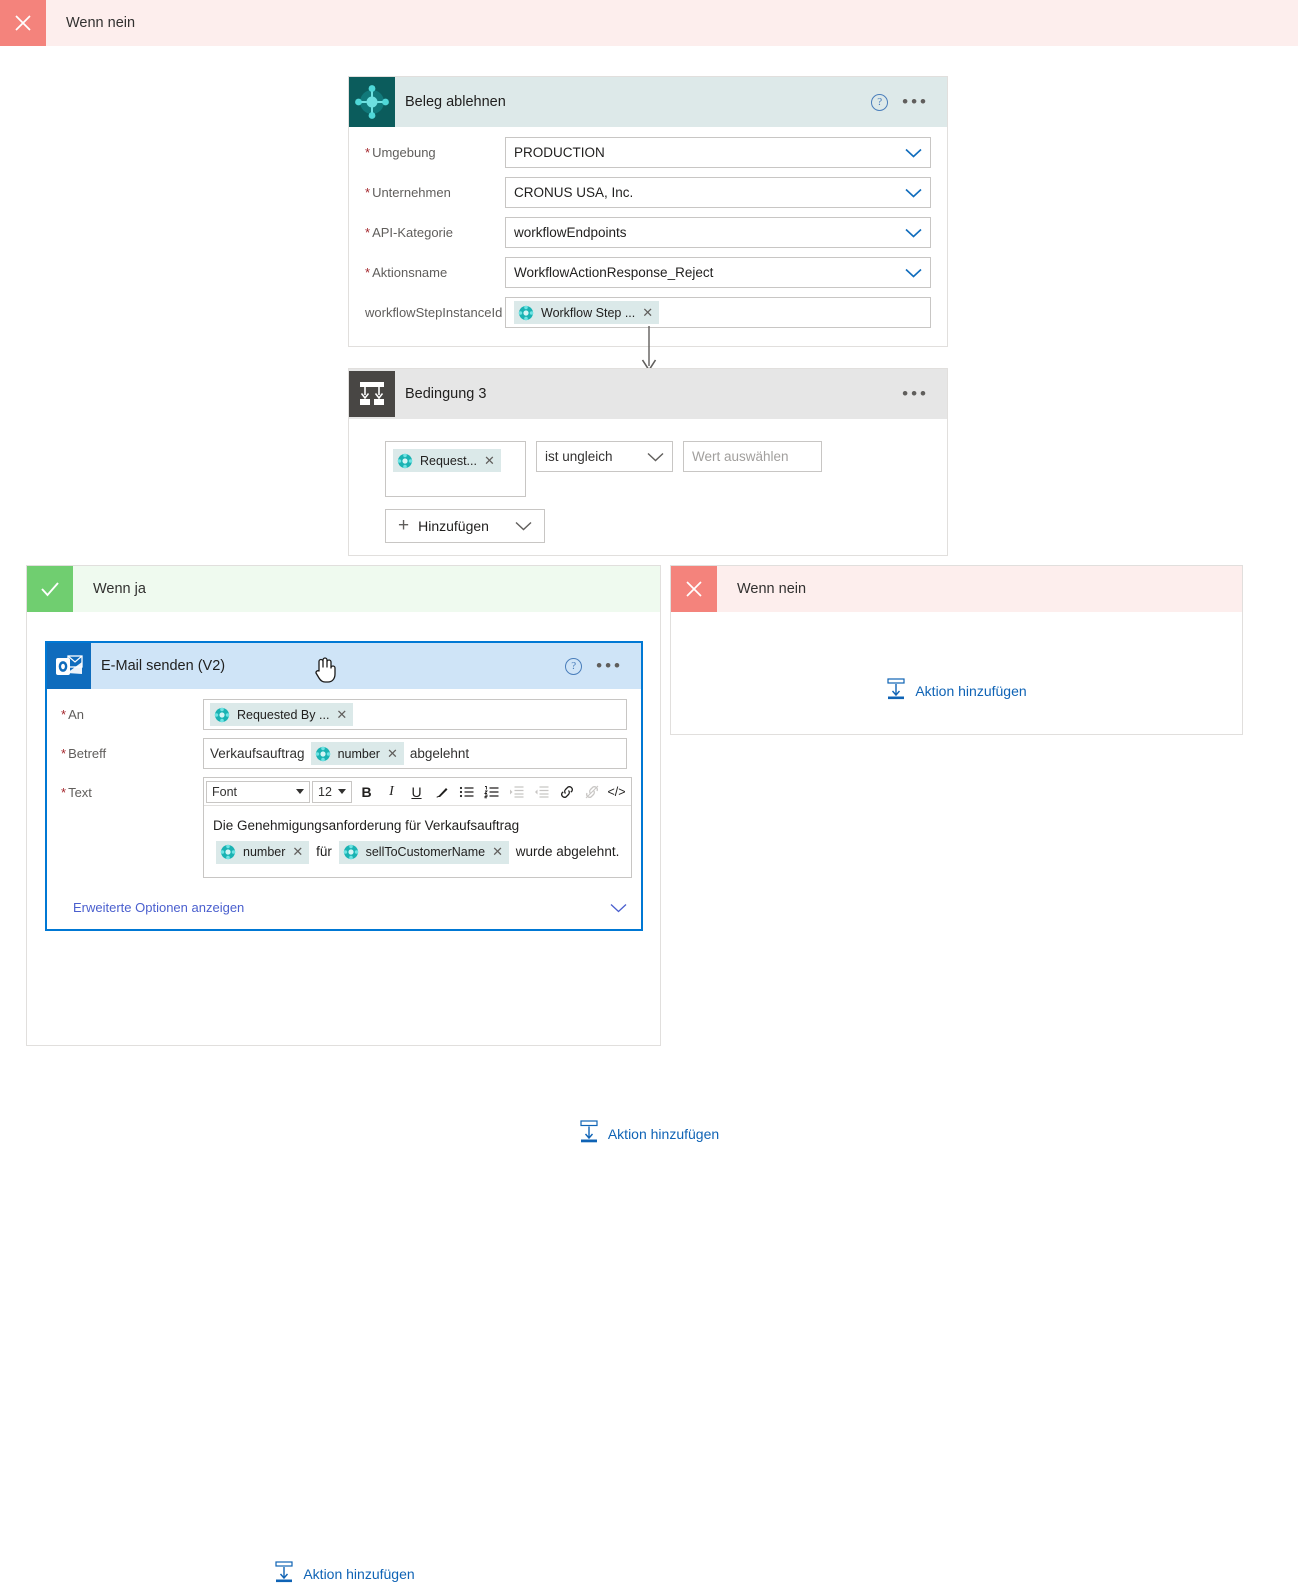 The image size is (1298, 1586). Describe the element at coordinates (159, 907) in the screenshot. I see `advanced-options-label: Erweiterte Optionen anzeigen` at that location.